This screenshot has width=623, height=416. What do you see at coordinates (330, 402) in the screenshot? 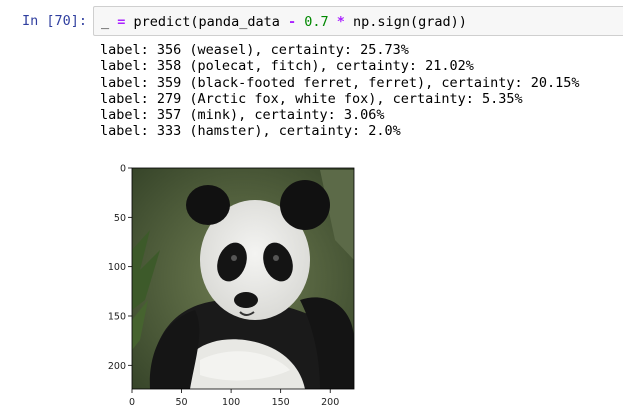
I see `x-tick-label: 200` at bounding box center [330, 402].